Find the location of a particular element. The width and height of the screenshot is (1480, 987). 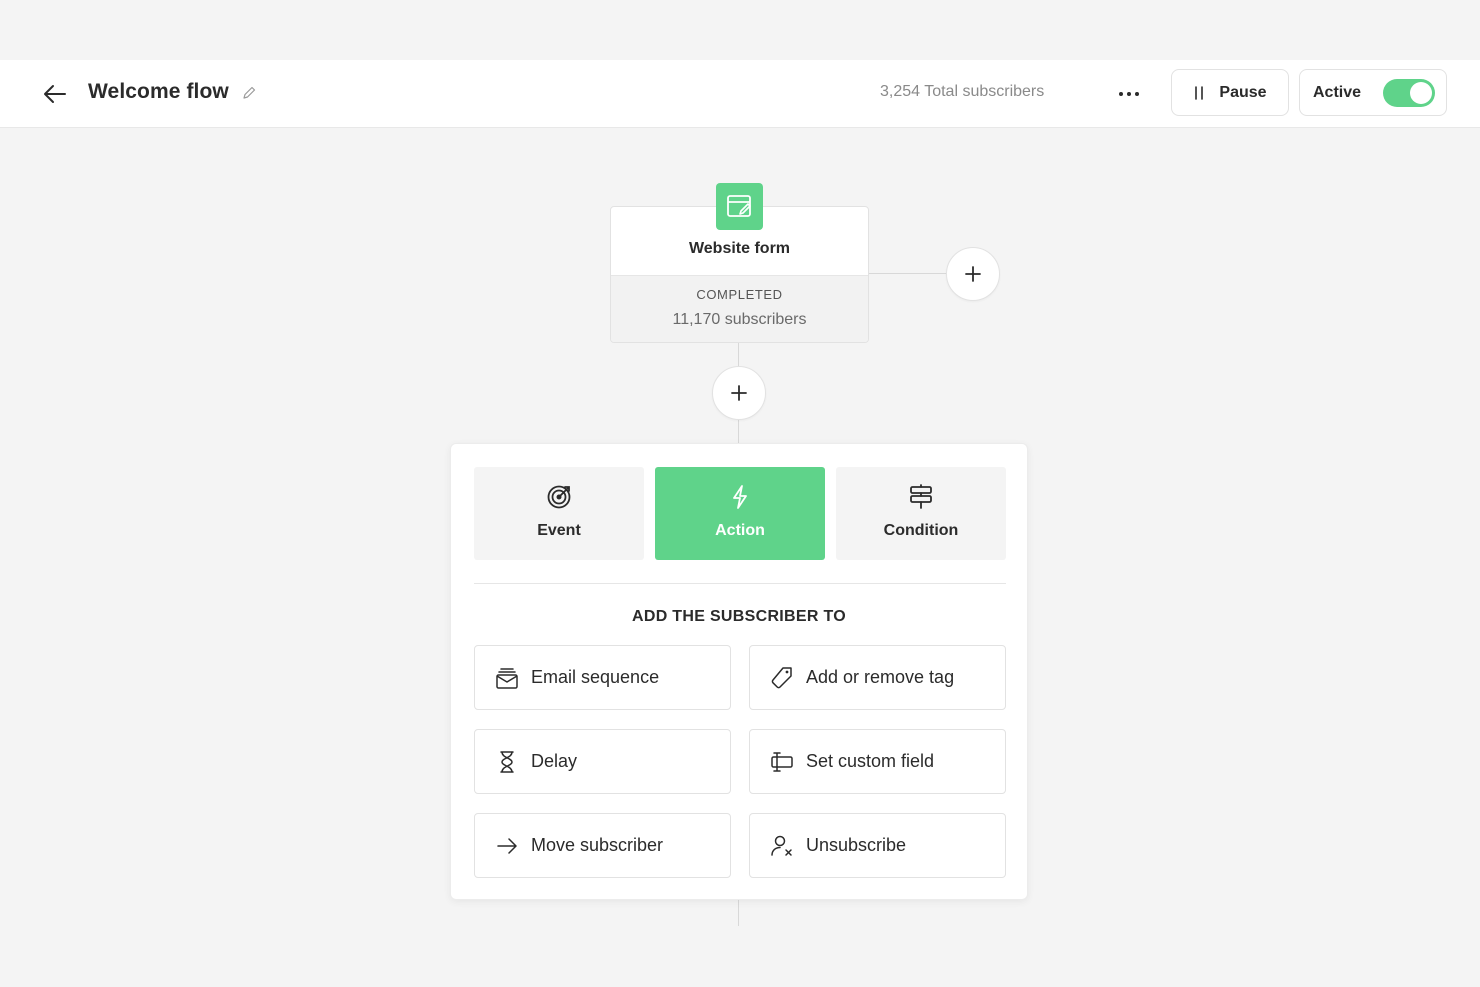

option-label: Unsubscribe is located at coordinates (856, 845).